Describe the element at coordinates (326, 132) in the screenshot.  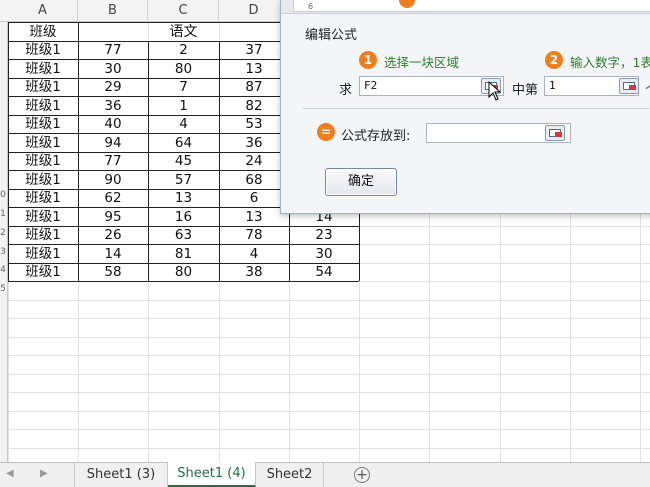
I see `equals-badge-icon: =` at that location.